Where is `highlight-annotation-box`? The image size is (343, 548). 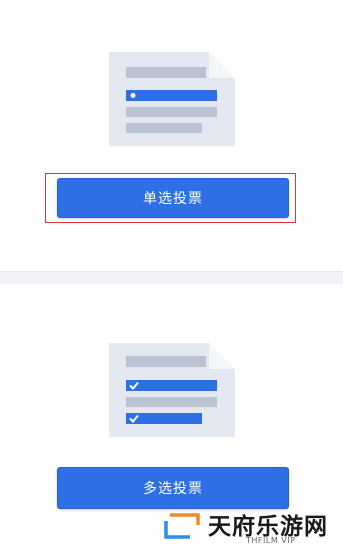
highlight-annotation-box is located at coordinates (170, 198).